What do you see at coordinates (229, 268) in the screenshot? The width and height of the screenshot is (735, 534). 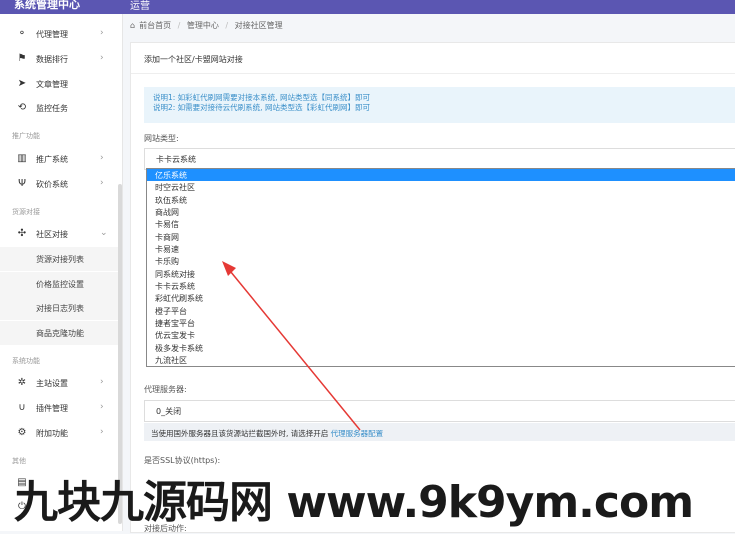 I see `arrow-head` at bounding box center [229, 268].